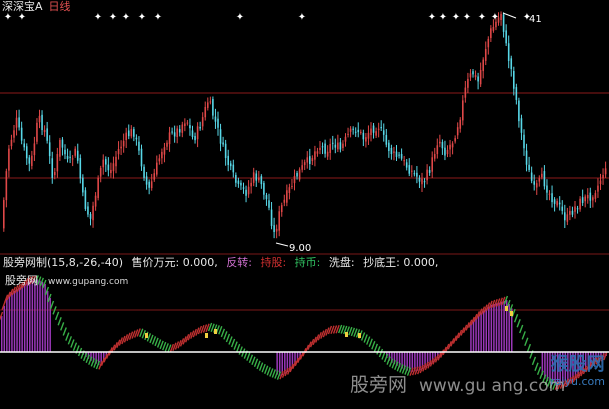  What do you see at coordinates (381, 262) in the screenshot?
I see `indicator-item-label: 抄底王:` at bounding box center [381, 262].